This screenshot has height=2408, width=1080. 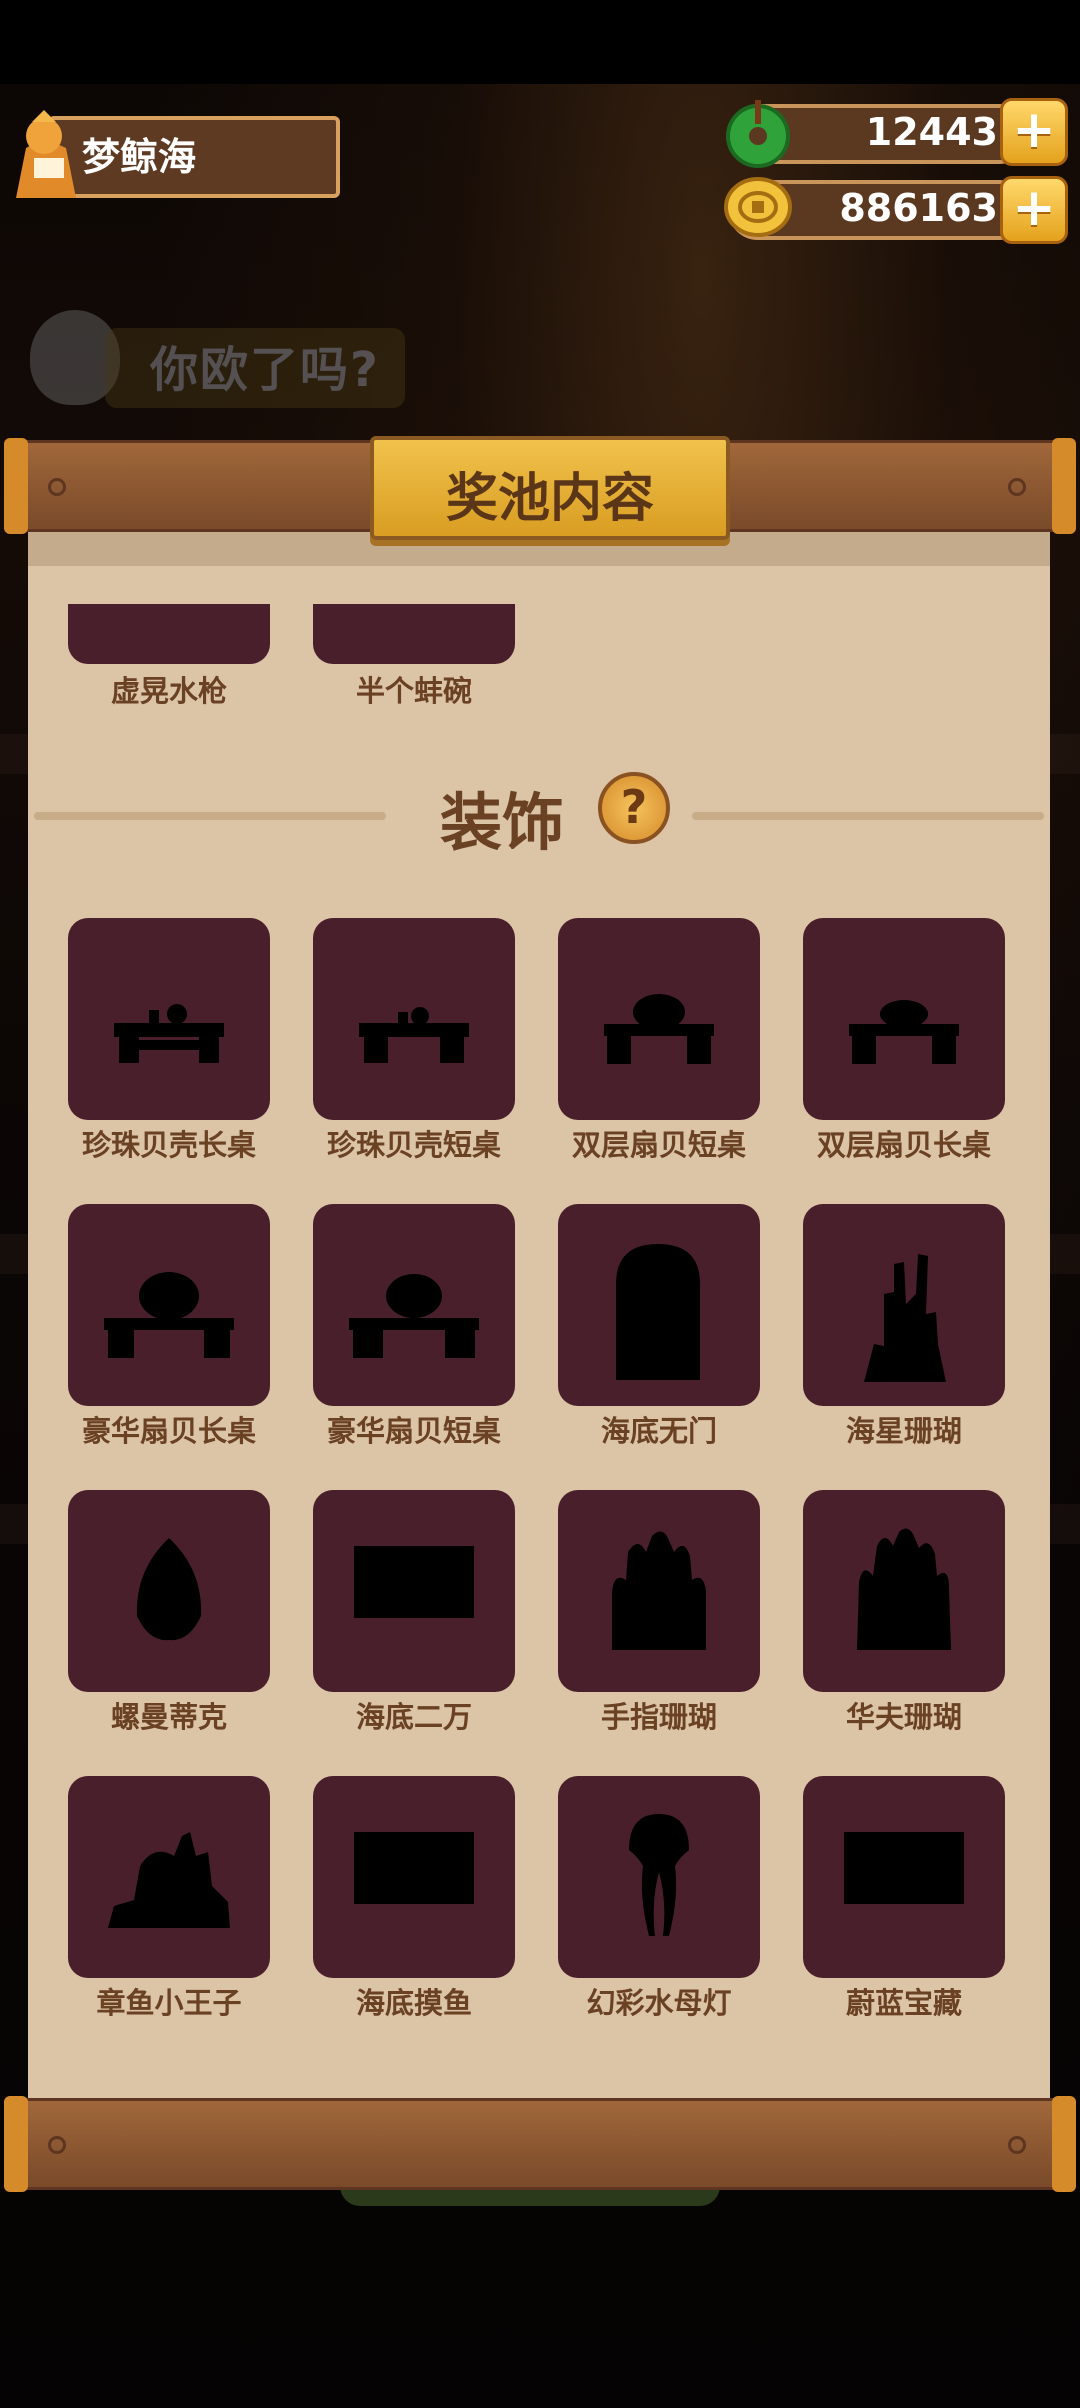 I want to click on player-avatar-icon, so click(x=45, y=154).